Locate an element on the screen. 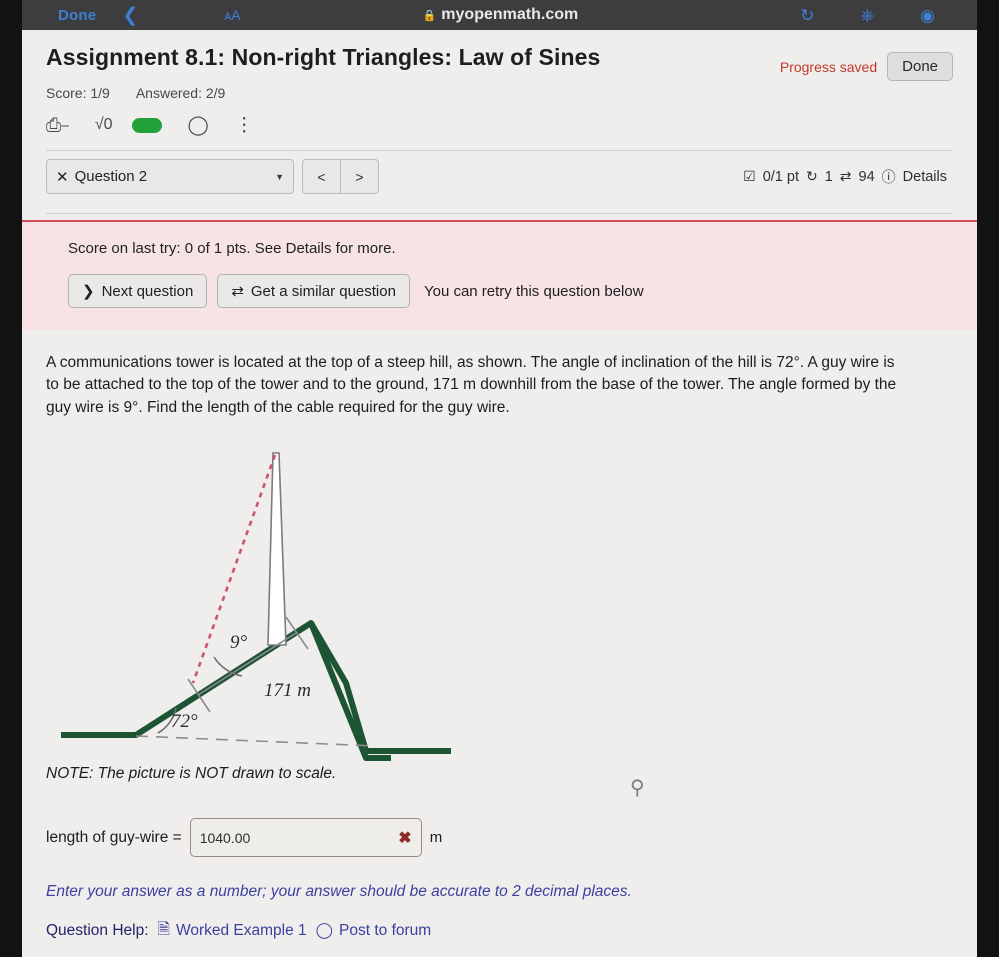 This screenshot has width=999, height=957. angle-label-72: 72° is located at coordinates (184, 721).